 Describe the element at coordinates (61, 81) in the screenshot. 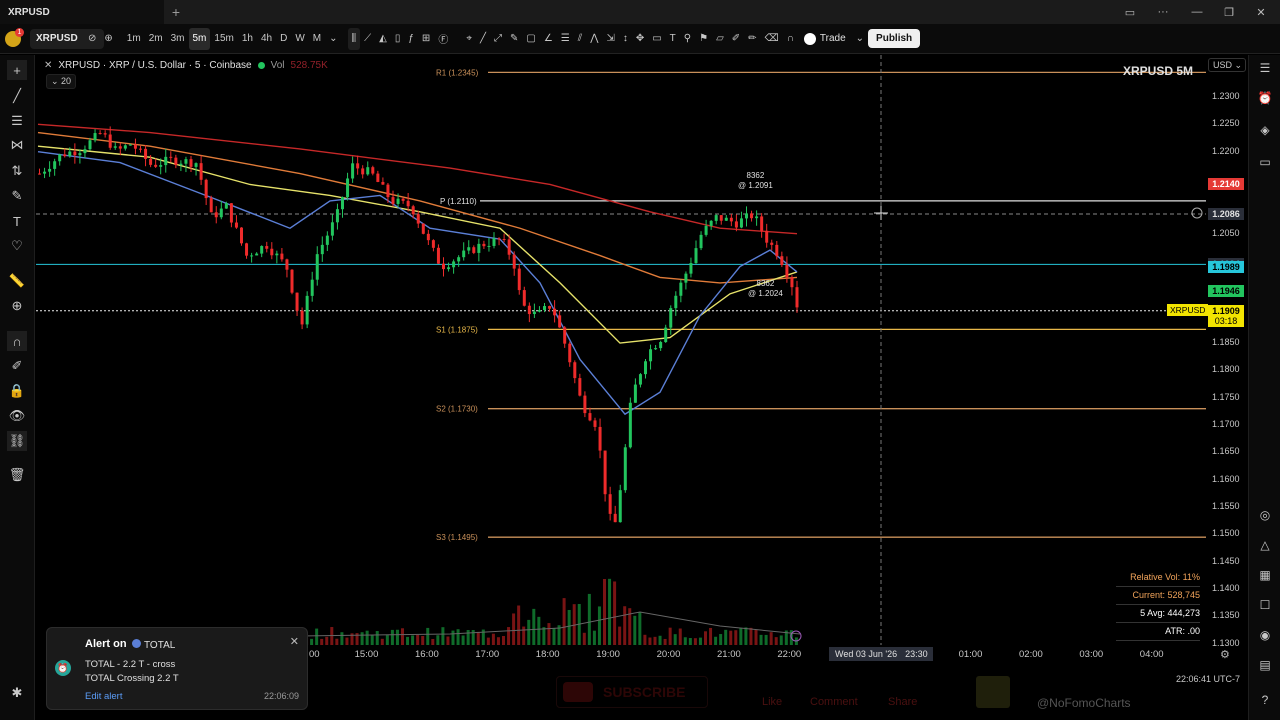

I see `indicators-collapse-button: ⌄ 20` at that location.